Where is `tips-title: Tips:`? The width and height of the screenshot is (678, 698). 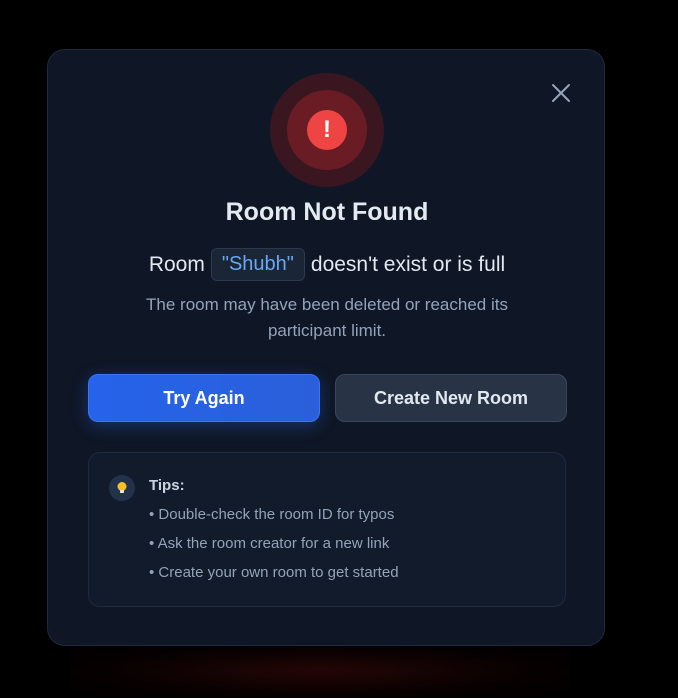 tips-title: Tips: is located at coordinates (167, 485).